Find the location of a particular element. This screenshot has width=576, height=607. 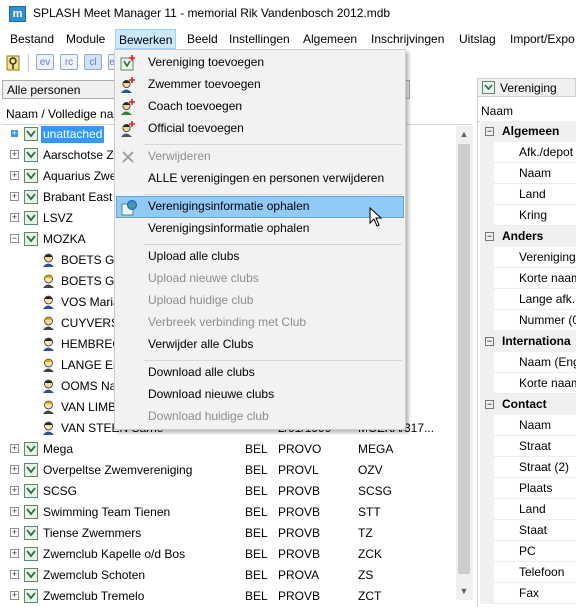

code-cell: STT is located at coordinates (369, 512).